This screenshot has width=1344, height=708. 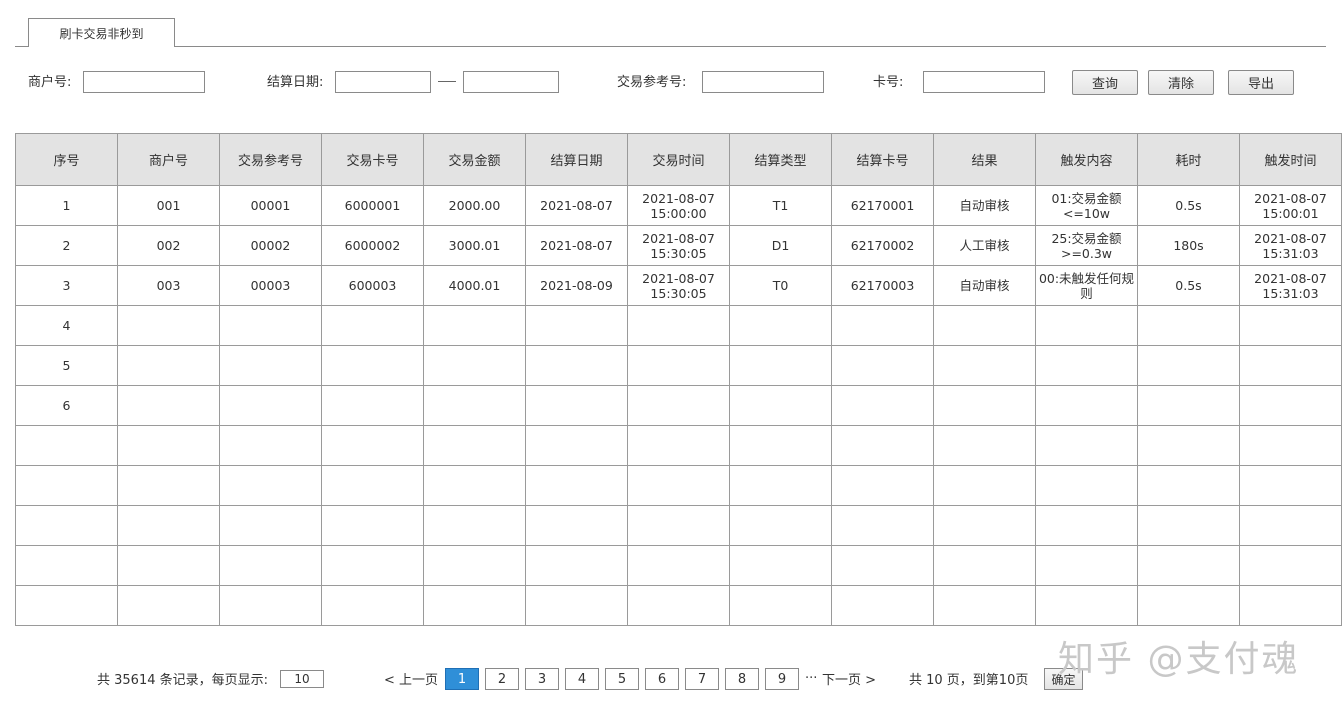 What do you see at coordinates (411, 681) in the screenshot?
I see `prev-page-link: < 上一页` at bounding box center [411, 681].